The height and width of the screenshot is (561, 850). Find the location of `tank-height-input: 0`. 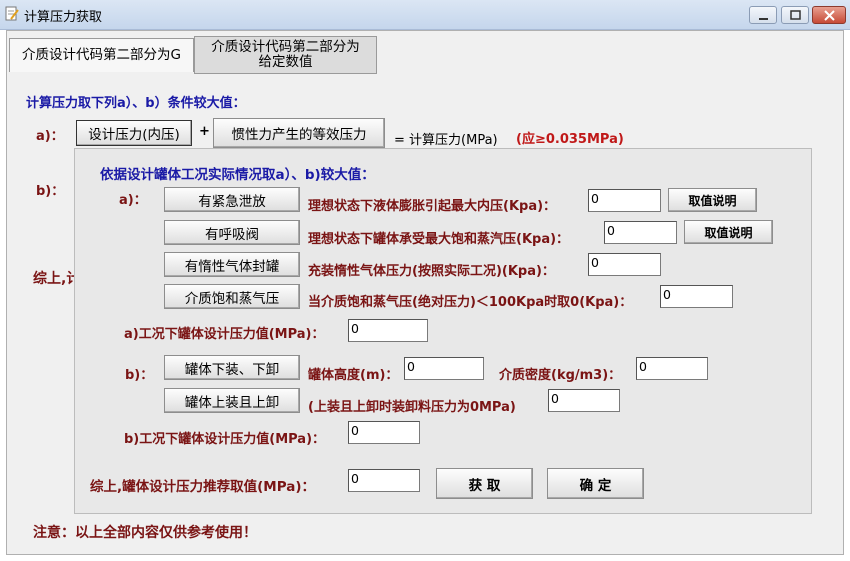

tank-height-input: 0 is located at coordinates (444, 368).